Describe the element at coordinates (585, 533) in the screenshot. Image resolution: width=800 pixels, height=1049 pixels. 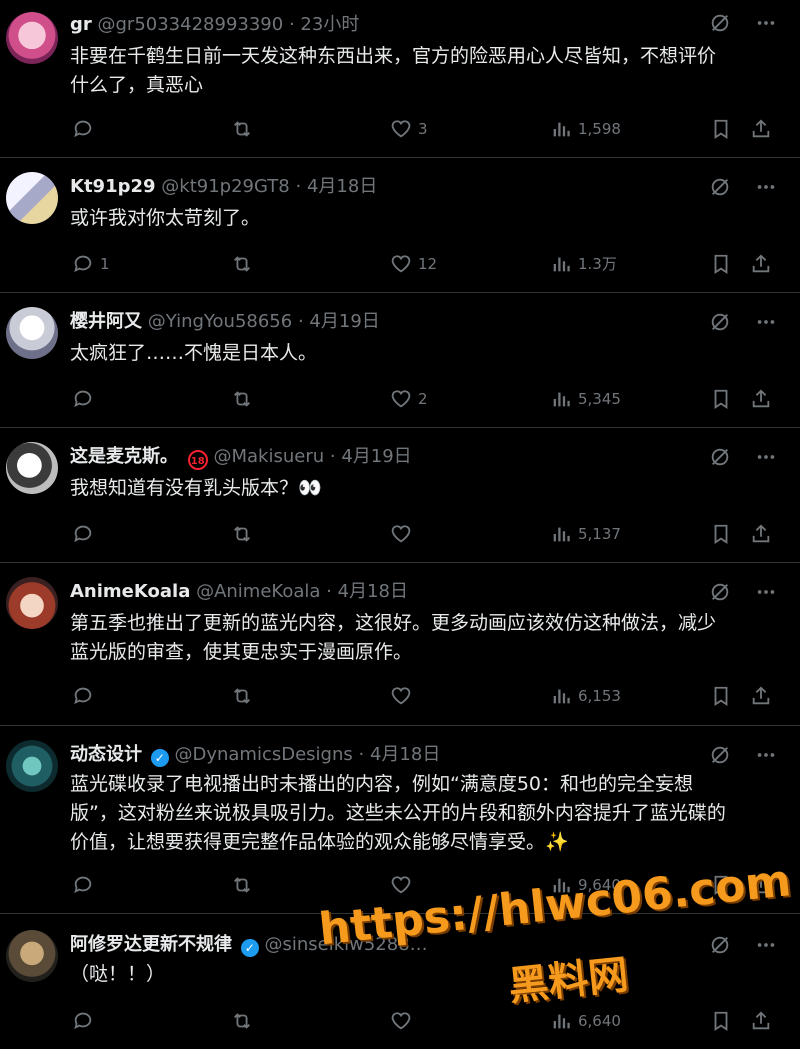
I see `views-button: 5,137` at that location.